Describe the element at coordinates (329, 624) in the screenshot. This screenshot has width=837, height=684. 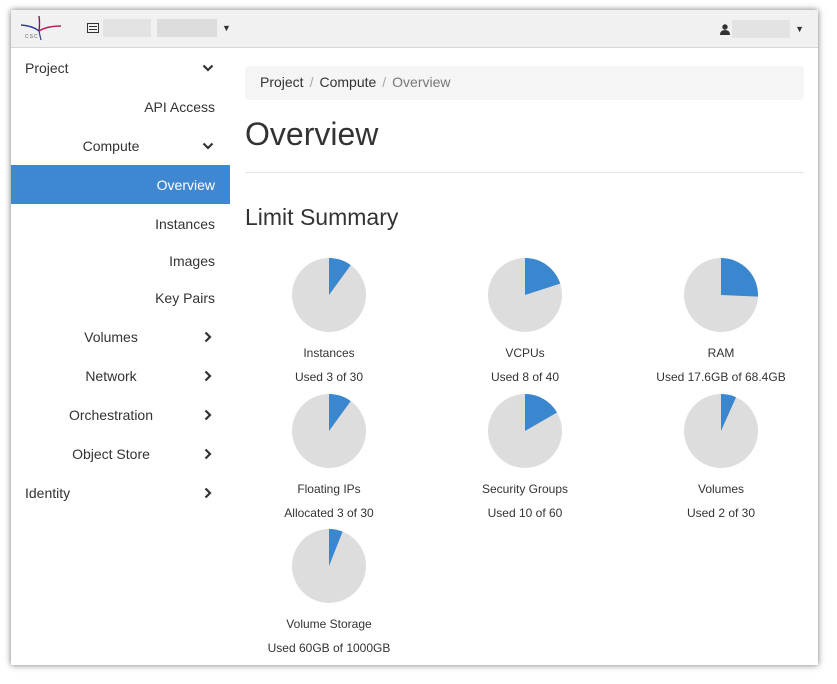
I see `limit-label: Volume Storage` at that location.